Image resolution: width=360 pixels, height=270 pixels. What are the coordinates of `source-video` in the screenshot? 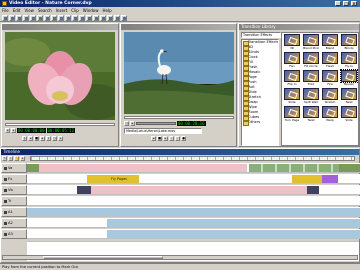 It's located at (60, 76).